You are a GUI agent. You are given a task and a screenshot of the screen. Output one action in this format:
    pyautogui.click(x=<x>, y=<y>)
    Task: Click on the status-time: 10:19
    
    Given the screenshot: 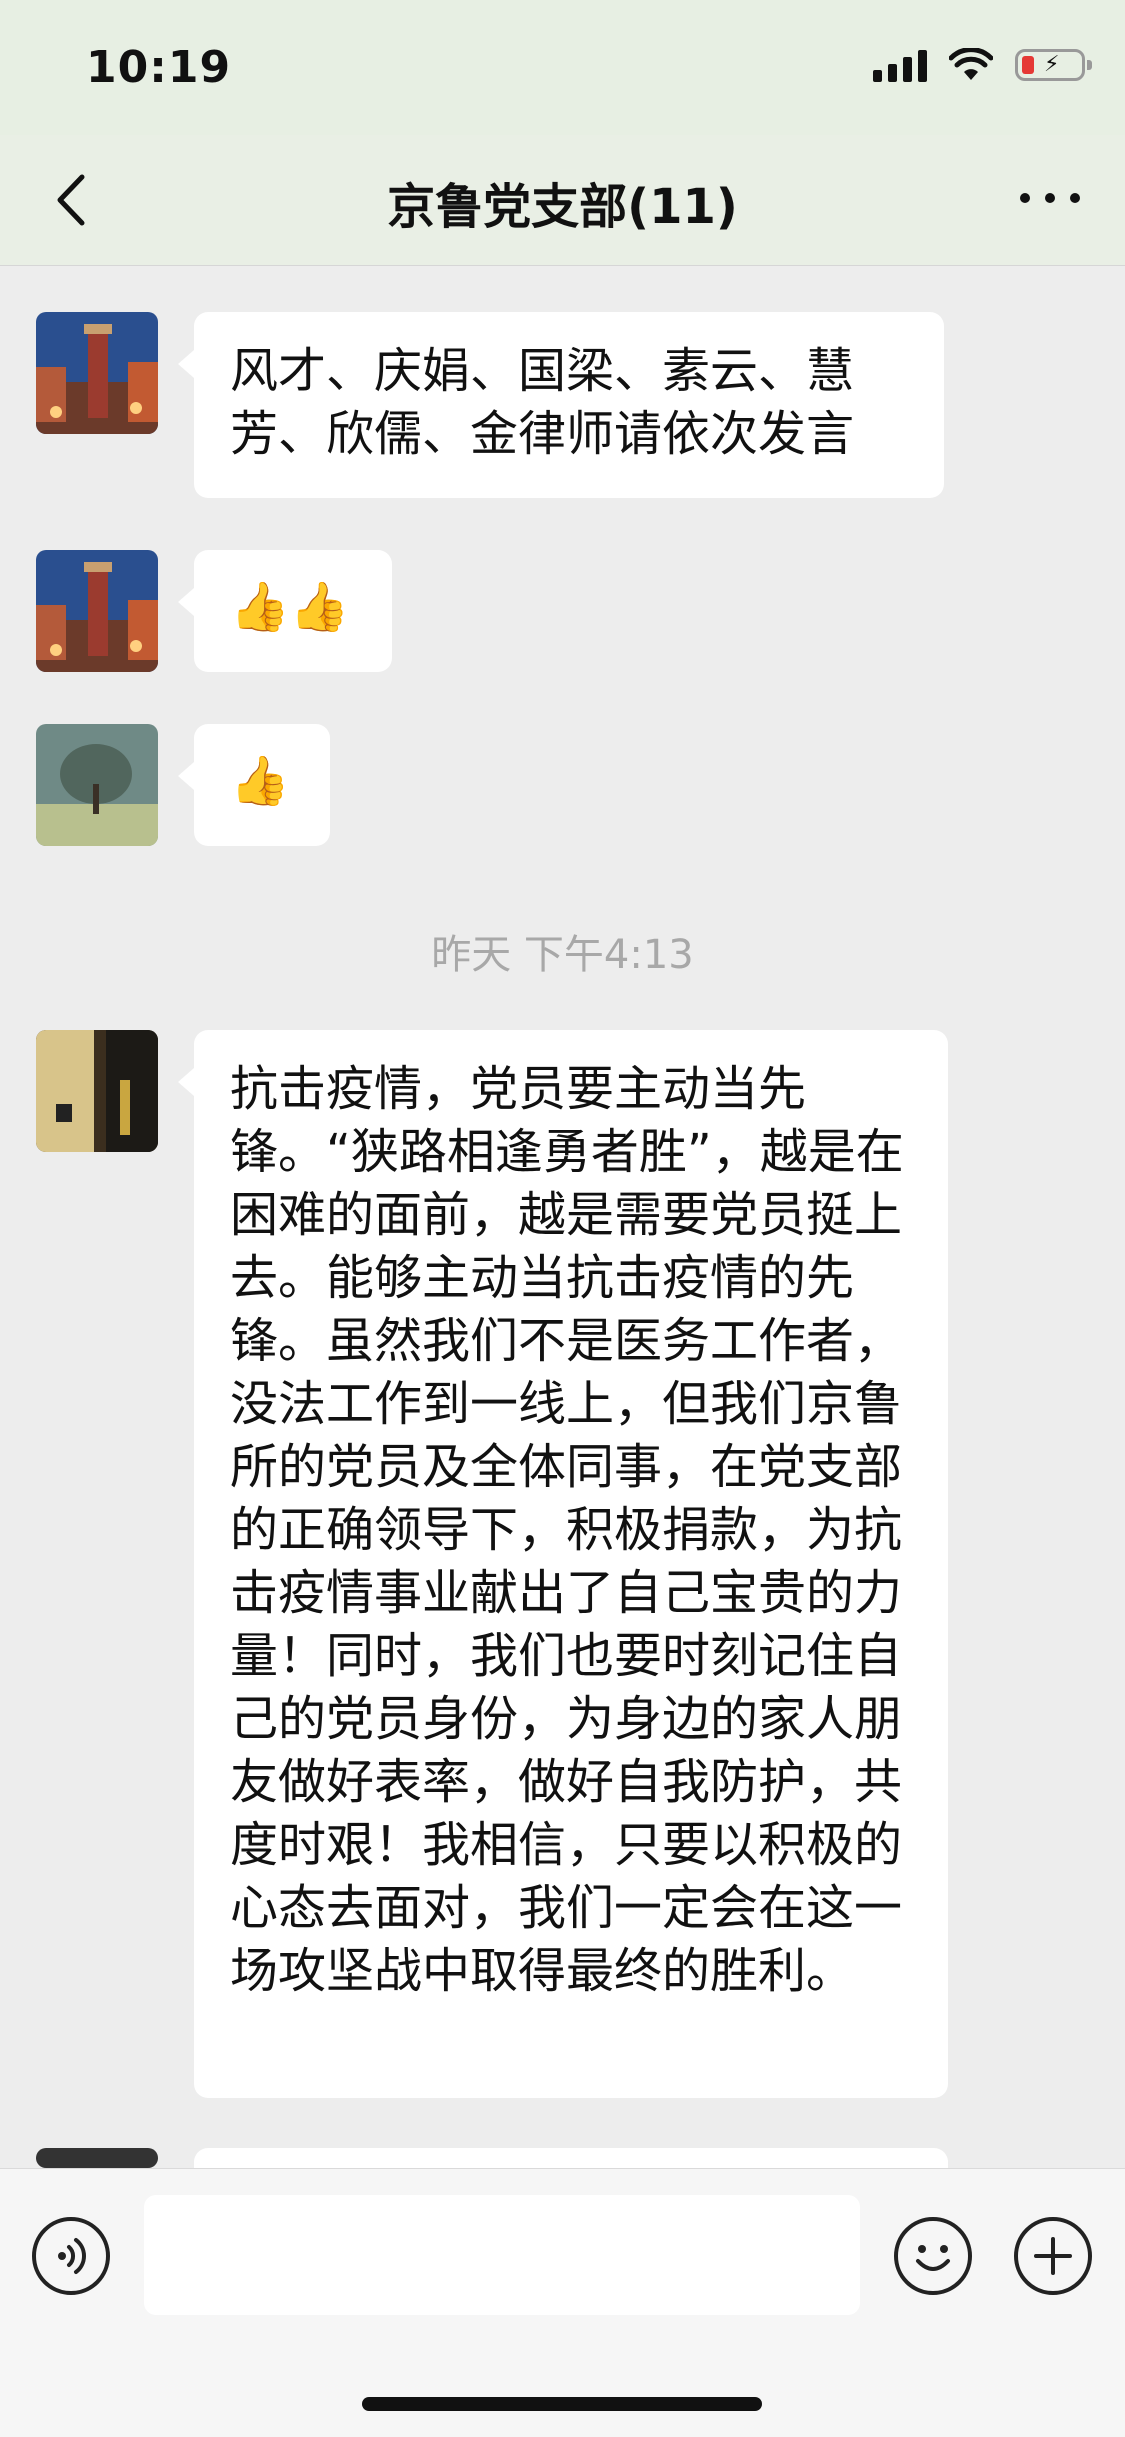 What is the action you would take?
    pyautogui.click(x=159, y=67)
    